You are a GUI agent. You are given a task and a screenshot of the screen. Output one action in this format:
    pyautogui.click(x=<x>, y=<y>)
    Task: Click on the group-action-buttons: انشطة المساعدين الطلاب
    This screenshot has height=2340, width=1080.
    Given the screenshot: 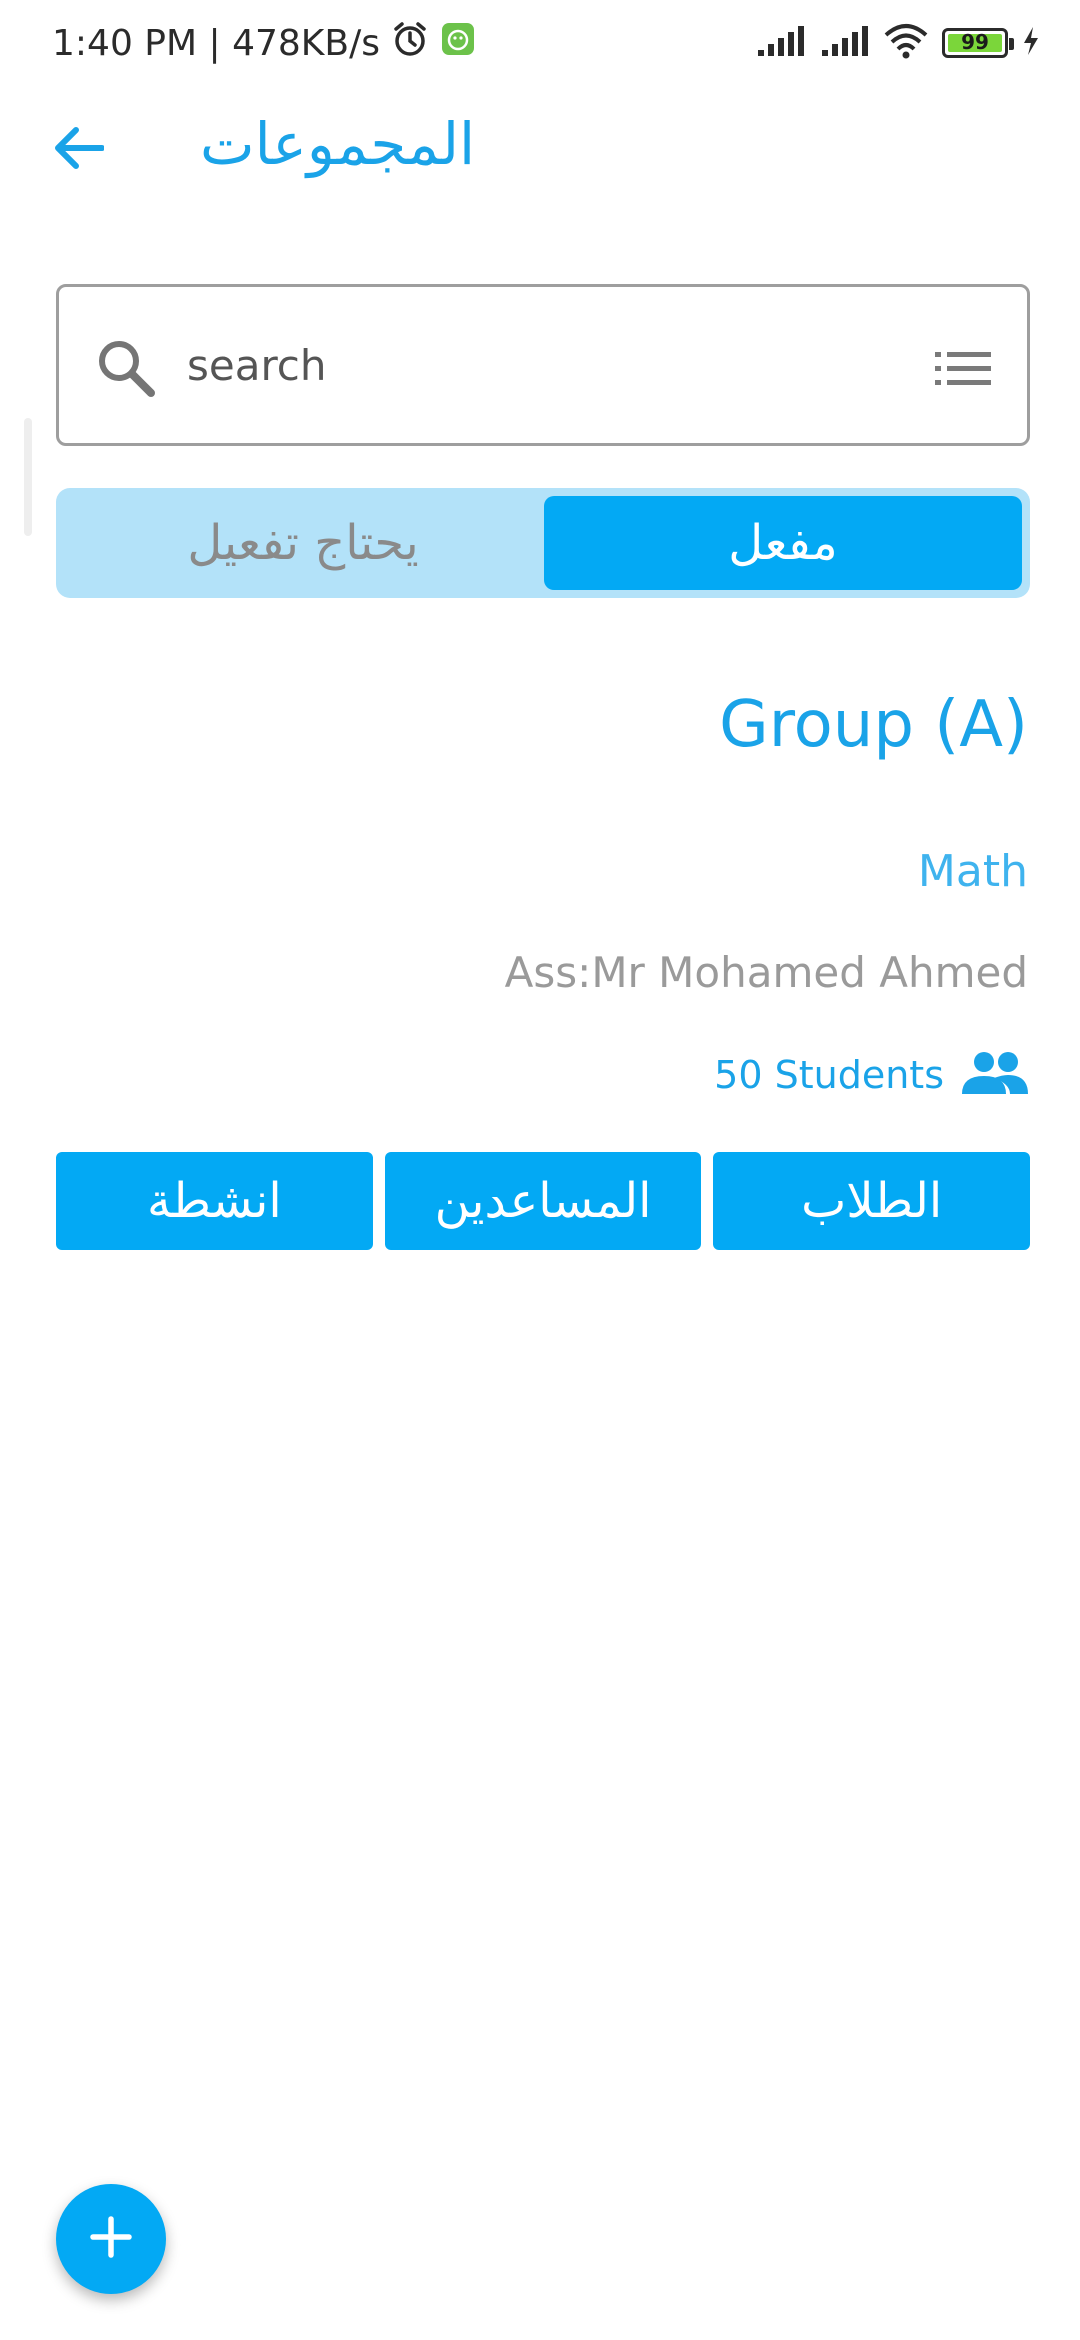 What is the action you would take?
    pyautogui.click(x=543, y=1201)
    